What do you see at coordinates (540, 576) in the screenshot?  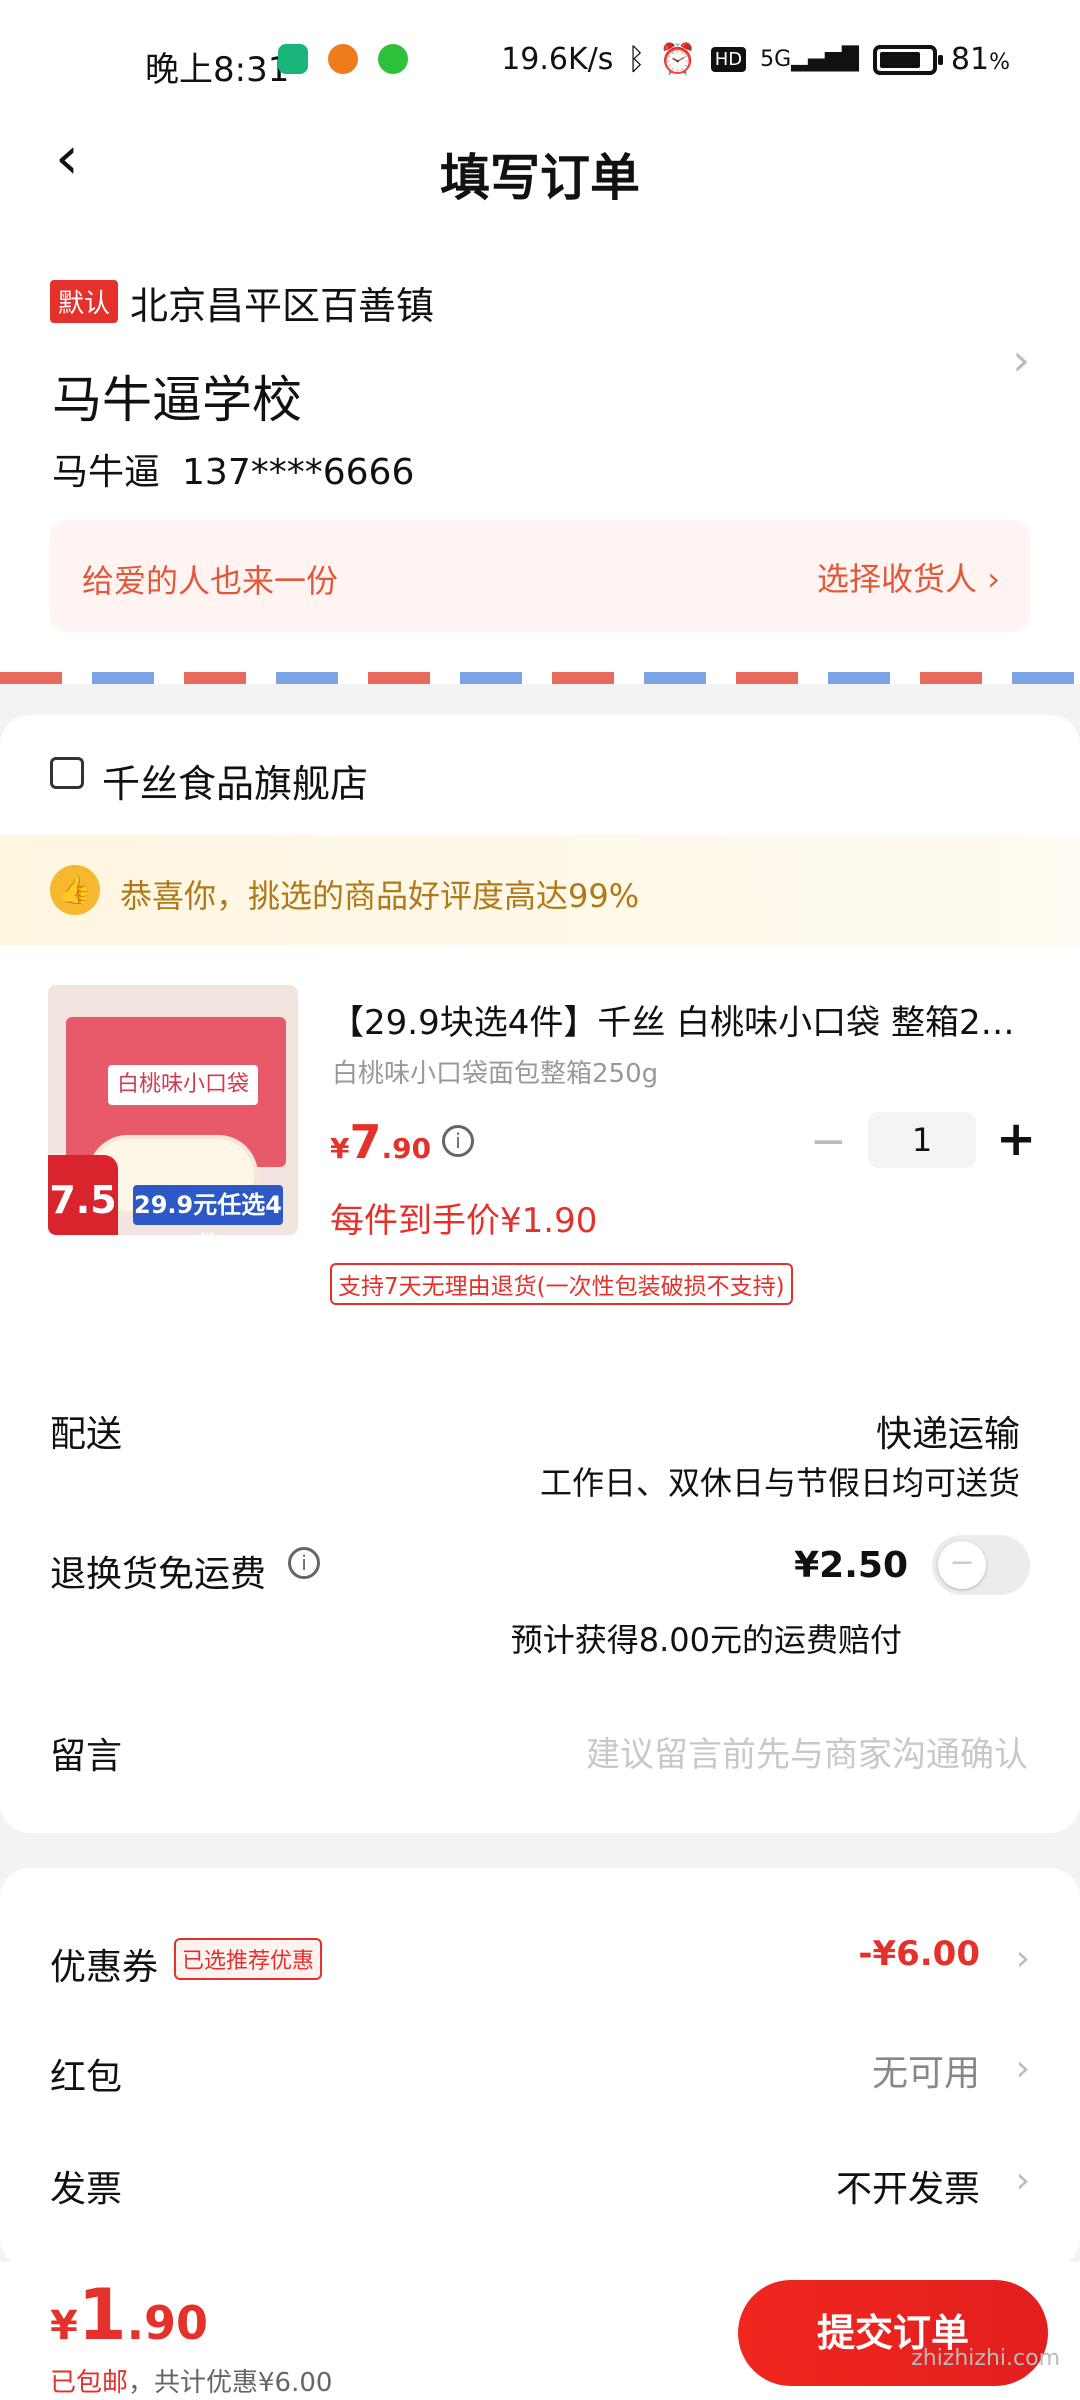 I see `gift-recipient-bar: 给爱的人也来一份 选择收货人 ›` at bounding box center [540, 576].